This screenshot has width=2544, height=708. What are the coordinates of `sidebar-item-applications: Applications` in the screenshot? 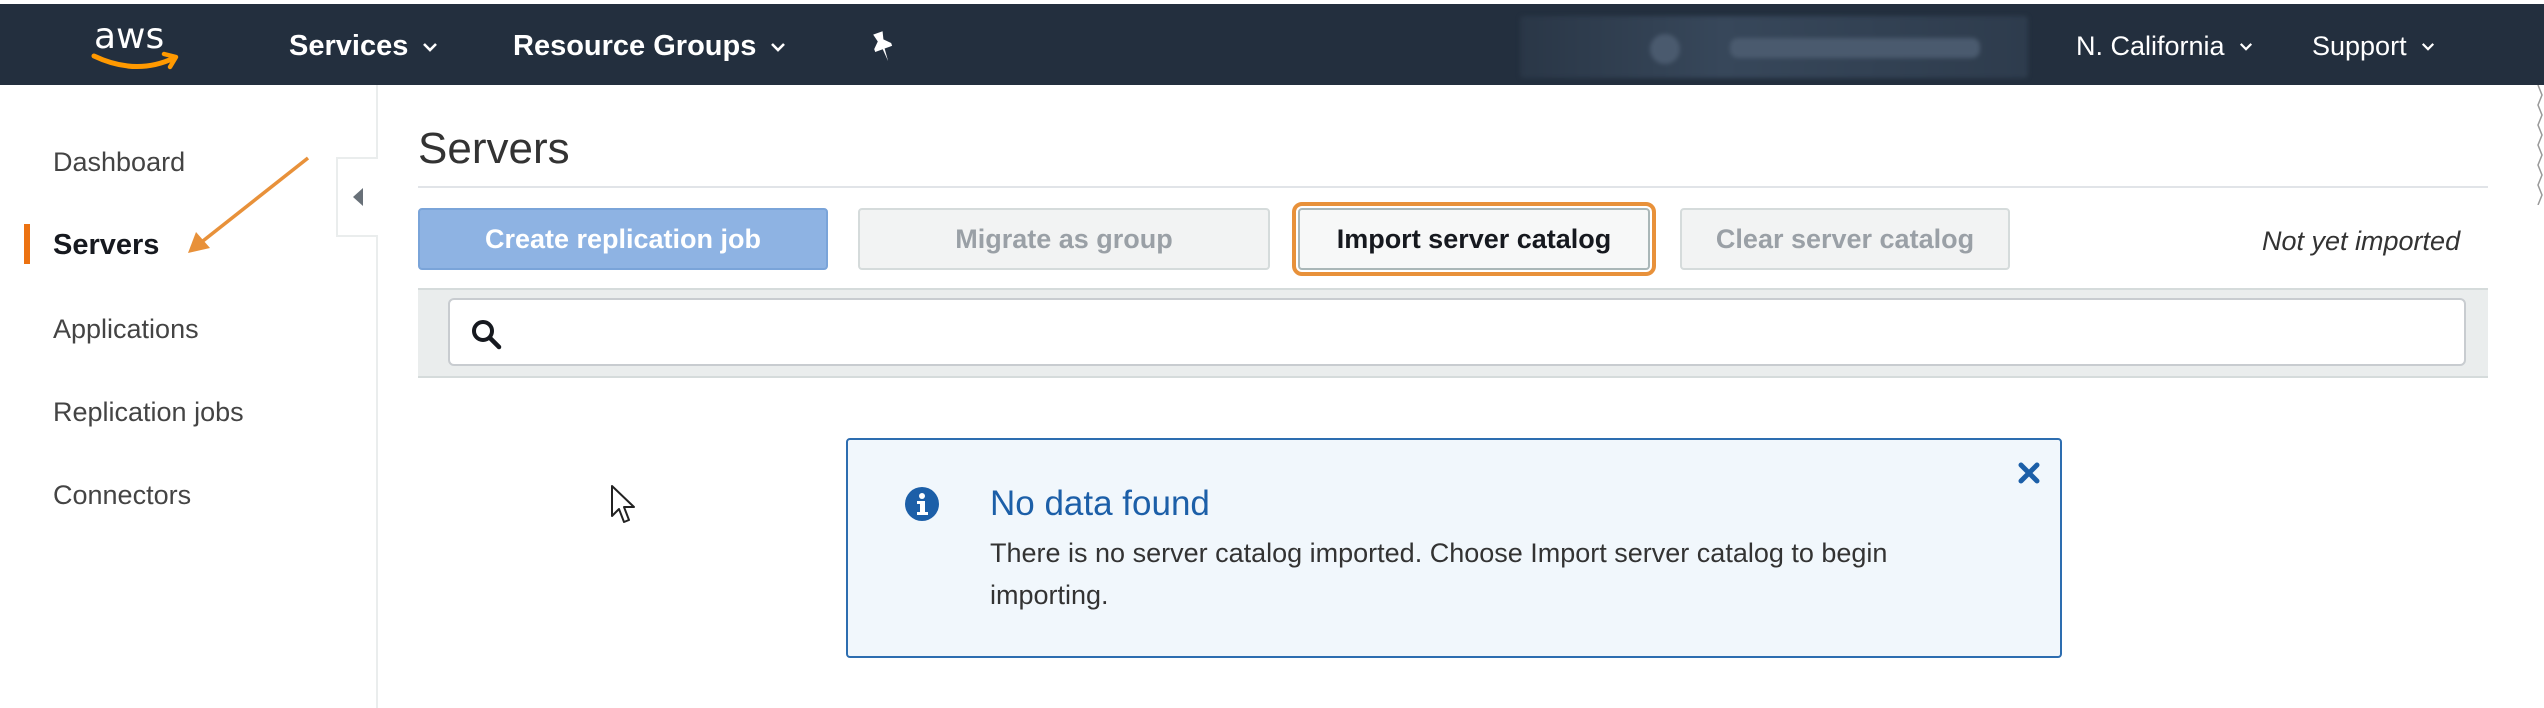 It's located at (126, 329).